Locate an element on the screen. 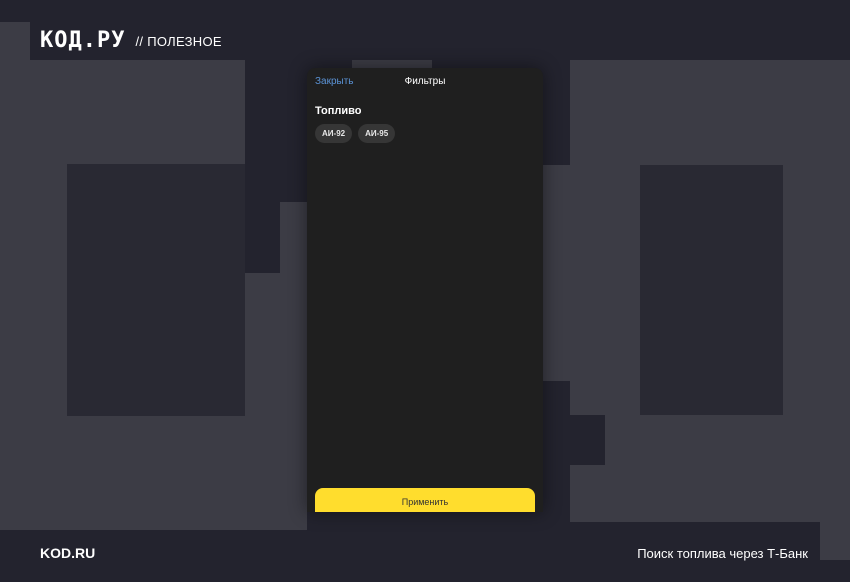  sheet-topbar: Закрыть Фильтры is located at coordinates (425, 83).